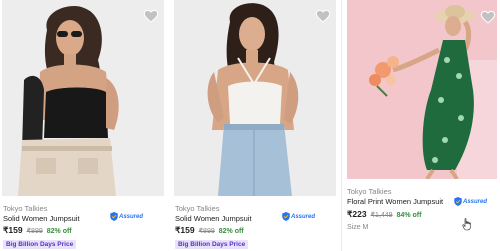  I want to click on hand-cursor-icon, so click(466, 224).